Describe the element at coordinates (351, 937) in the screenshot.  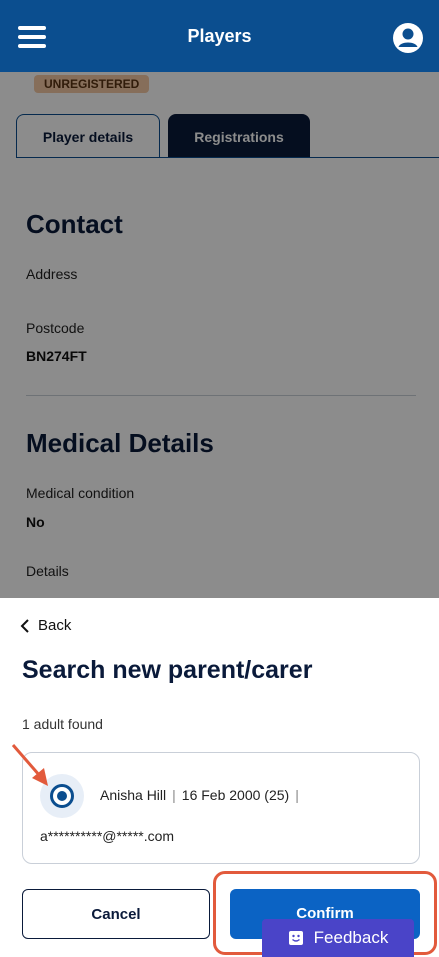
I see `feedback-label: Feedback` at that location.